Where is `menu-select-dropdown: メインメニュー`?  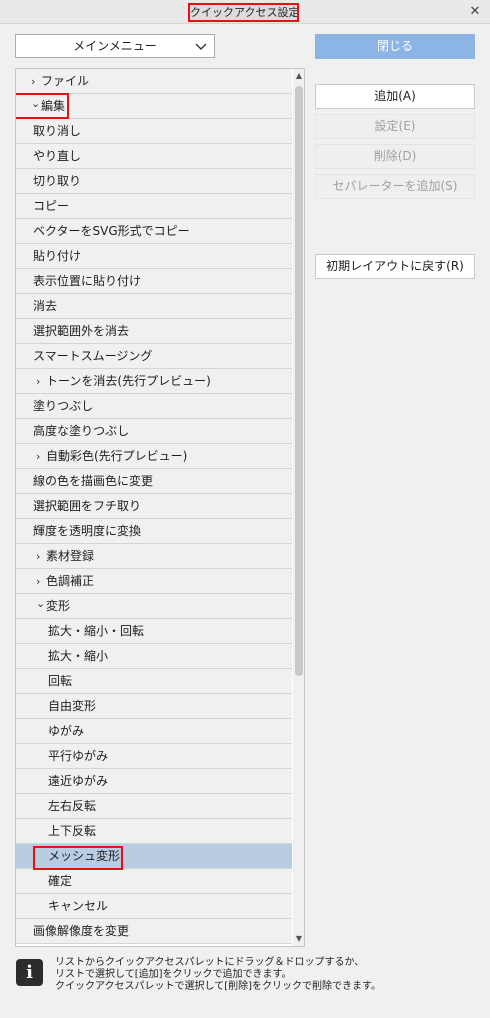 menu-select-dropdown: メインメニュー is located at coordinates (115, 46).